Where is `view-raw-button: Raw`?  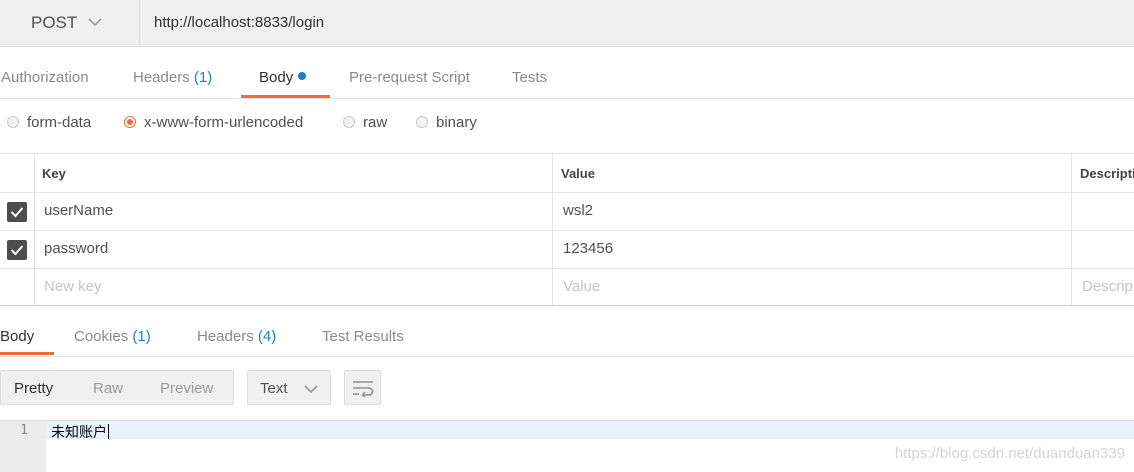 view-raw-button: Raw is located at coordinates (108, 388).